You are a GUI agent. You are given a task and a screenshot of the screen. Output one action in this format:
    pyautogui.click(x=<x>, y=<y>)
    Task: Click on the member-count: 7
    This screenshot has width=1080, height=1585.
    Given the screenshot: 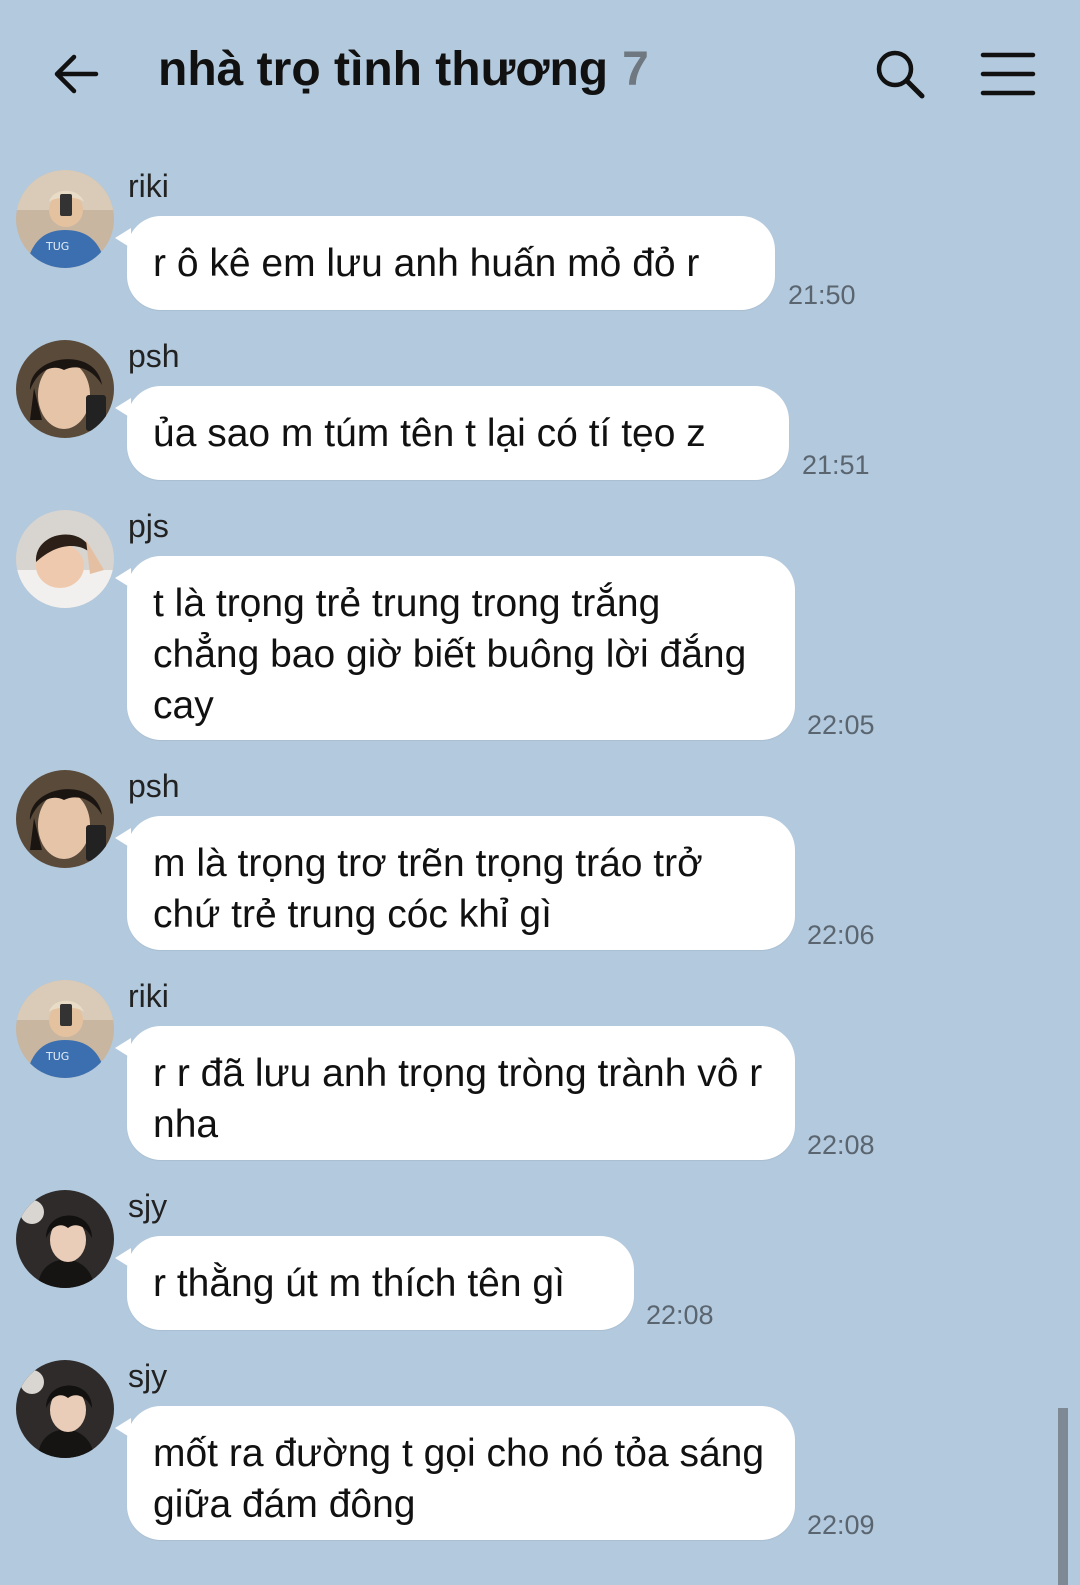 What is the action you would take?
    pyautogui.click(x=635, y=69)
    